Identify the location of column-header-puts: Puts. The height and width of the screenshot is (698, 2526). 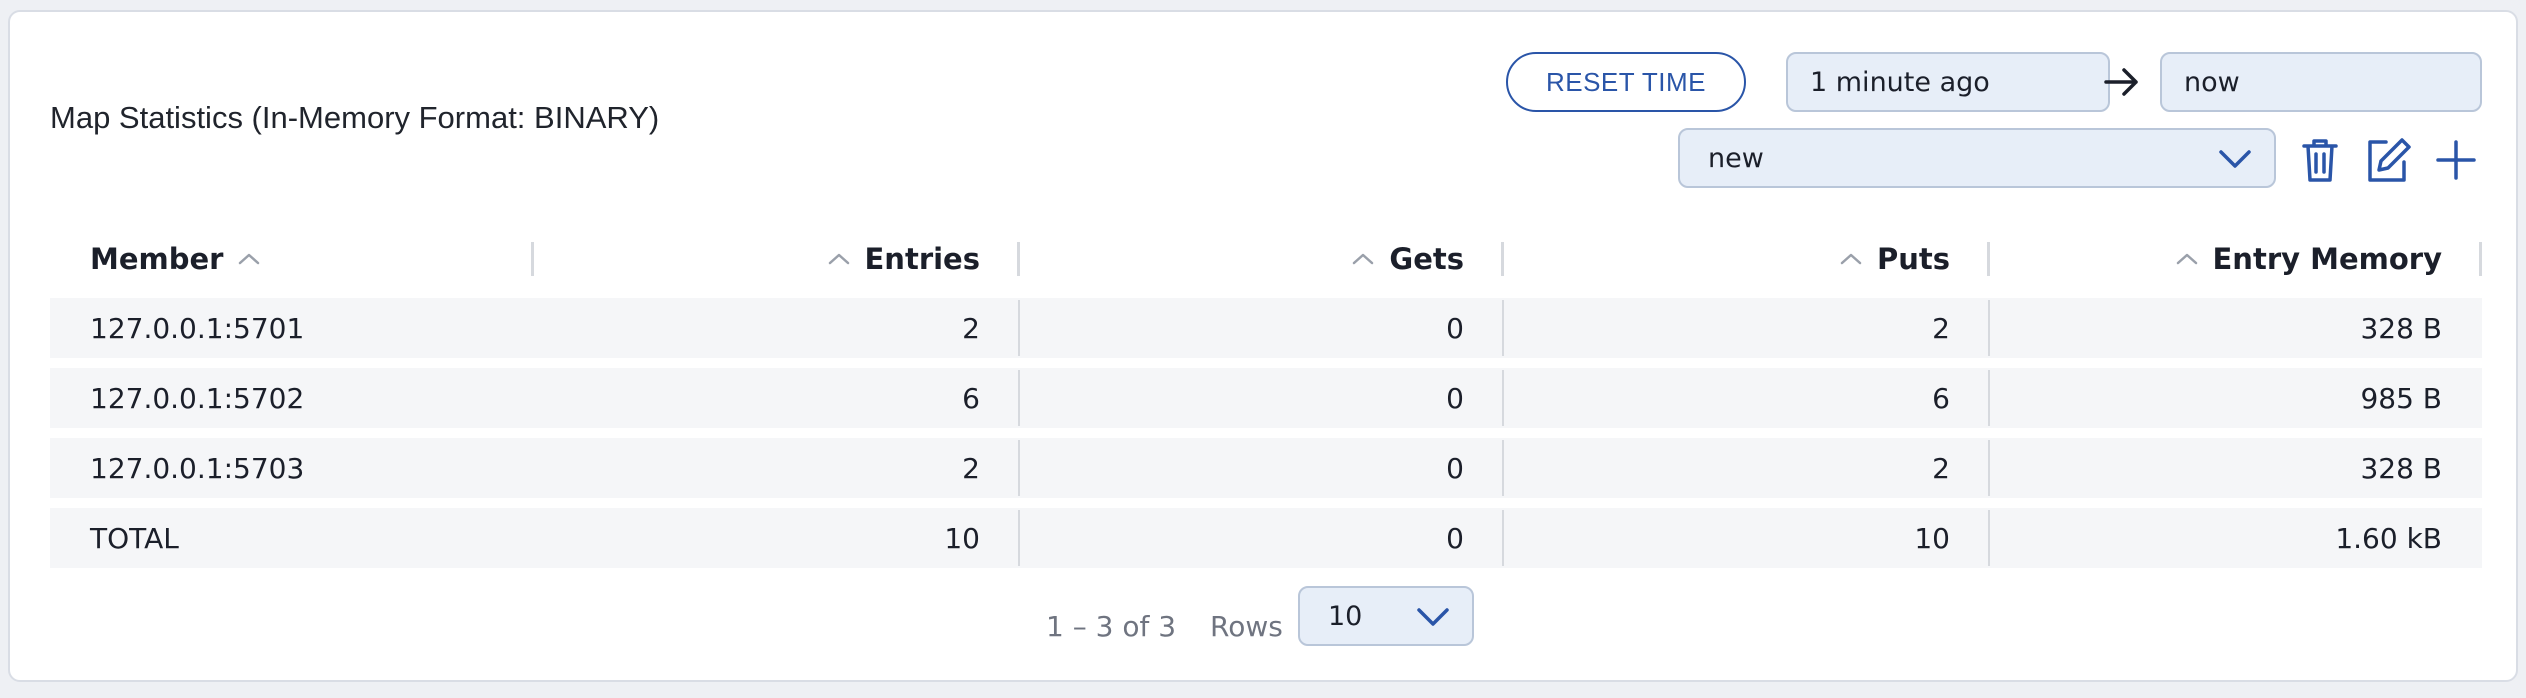
(1747, 259).